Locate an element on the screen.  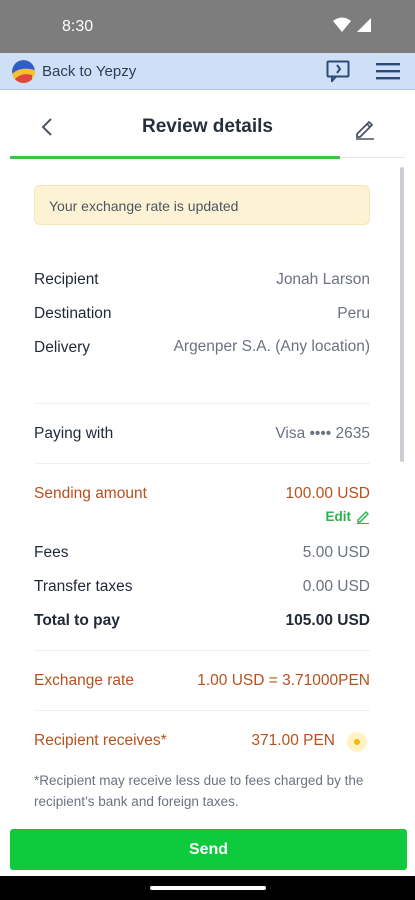
destination-label: Destination is located at coordinates (73, 313).